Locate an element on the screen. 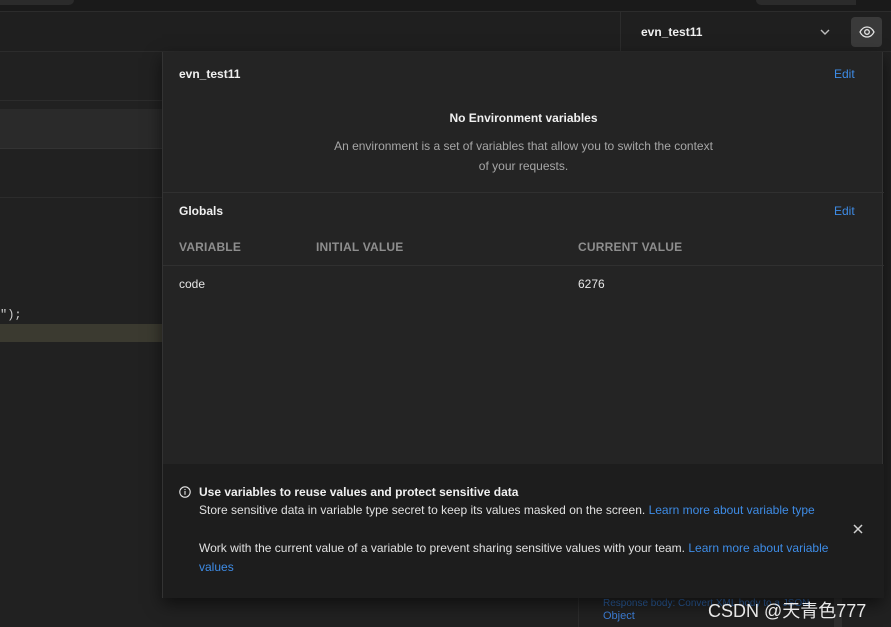 This screenshot has height=627, width=891. tab-stub is located at coordinates (37, 2).